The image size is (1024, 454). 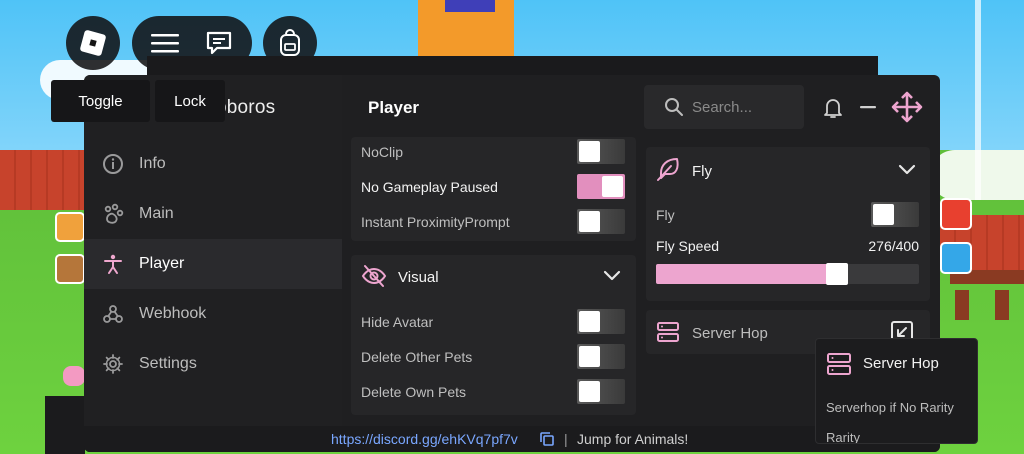 What do you see at coordinates (165, 43) in the screenshot?
I see `hamburger-menu-icon` at bounding box center [165, 43].